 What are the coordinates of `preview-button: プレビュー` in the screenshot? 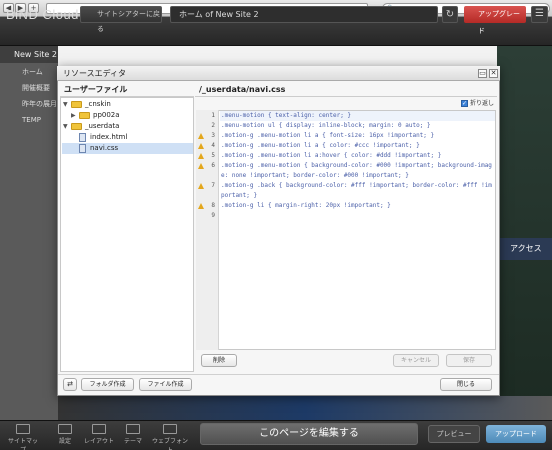 It's located at (454, 434).